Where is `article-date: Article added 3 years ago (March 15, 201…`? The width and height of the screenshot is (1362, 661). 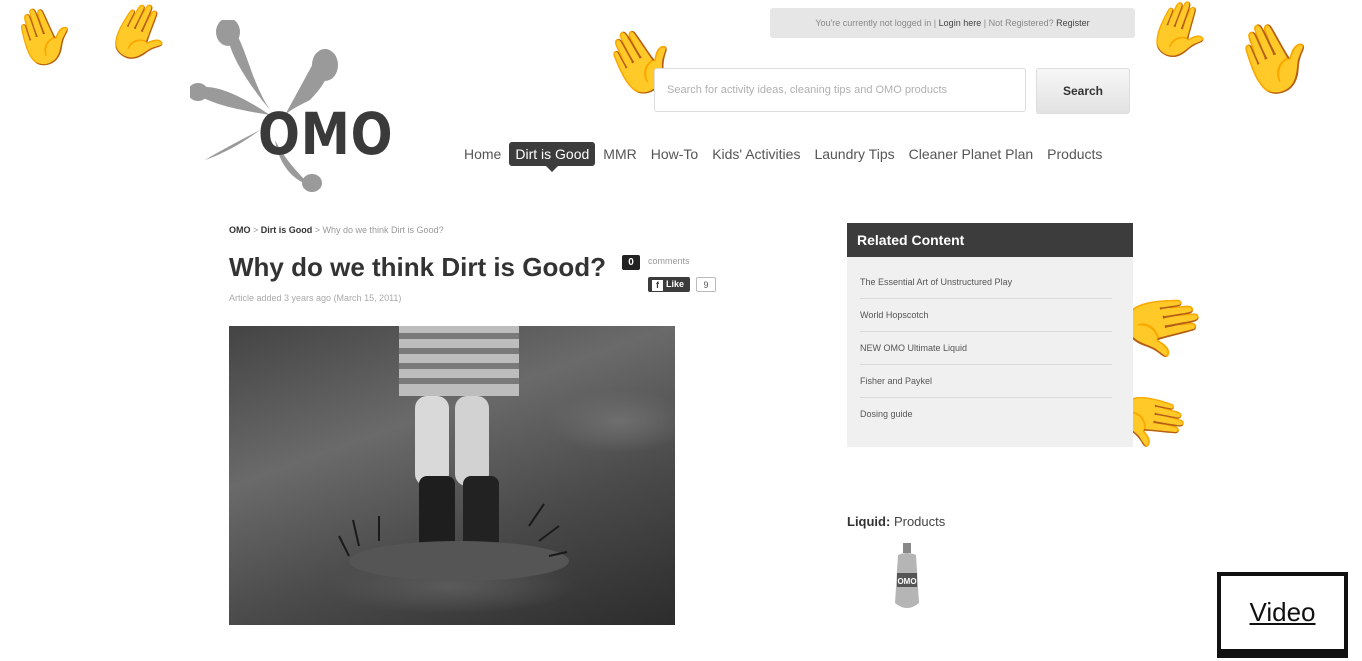
article-date: Article added 3 years ago (March 15, 201… is located at coordinates (315, 298).